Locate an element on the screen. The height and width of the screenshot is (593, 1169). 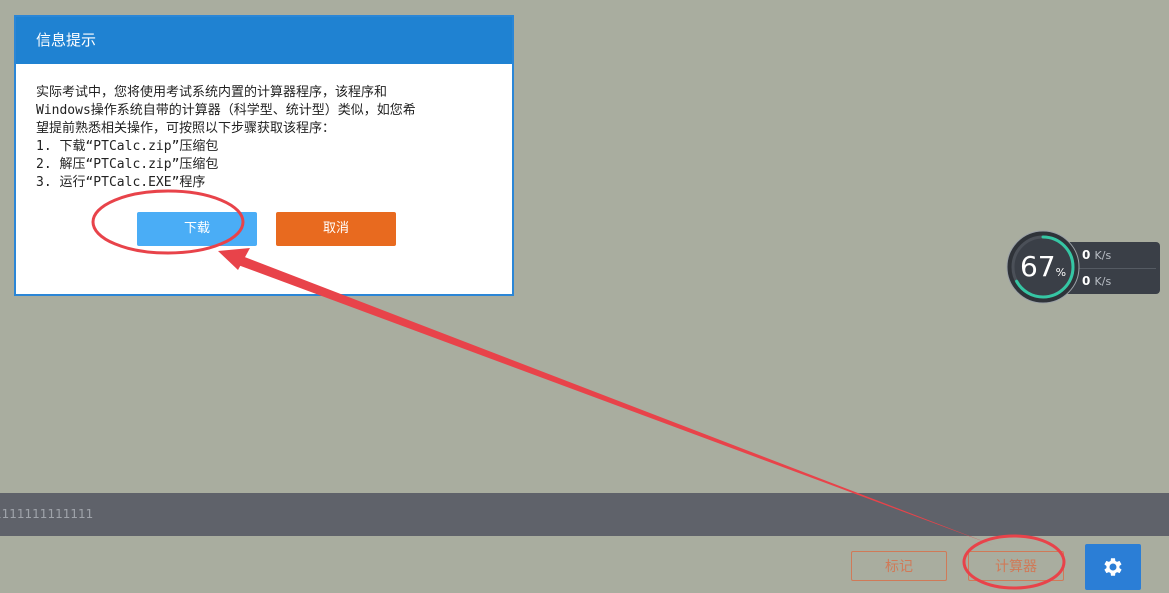
gear-icon is located at coordinates (1113, 567).